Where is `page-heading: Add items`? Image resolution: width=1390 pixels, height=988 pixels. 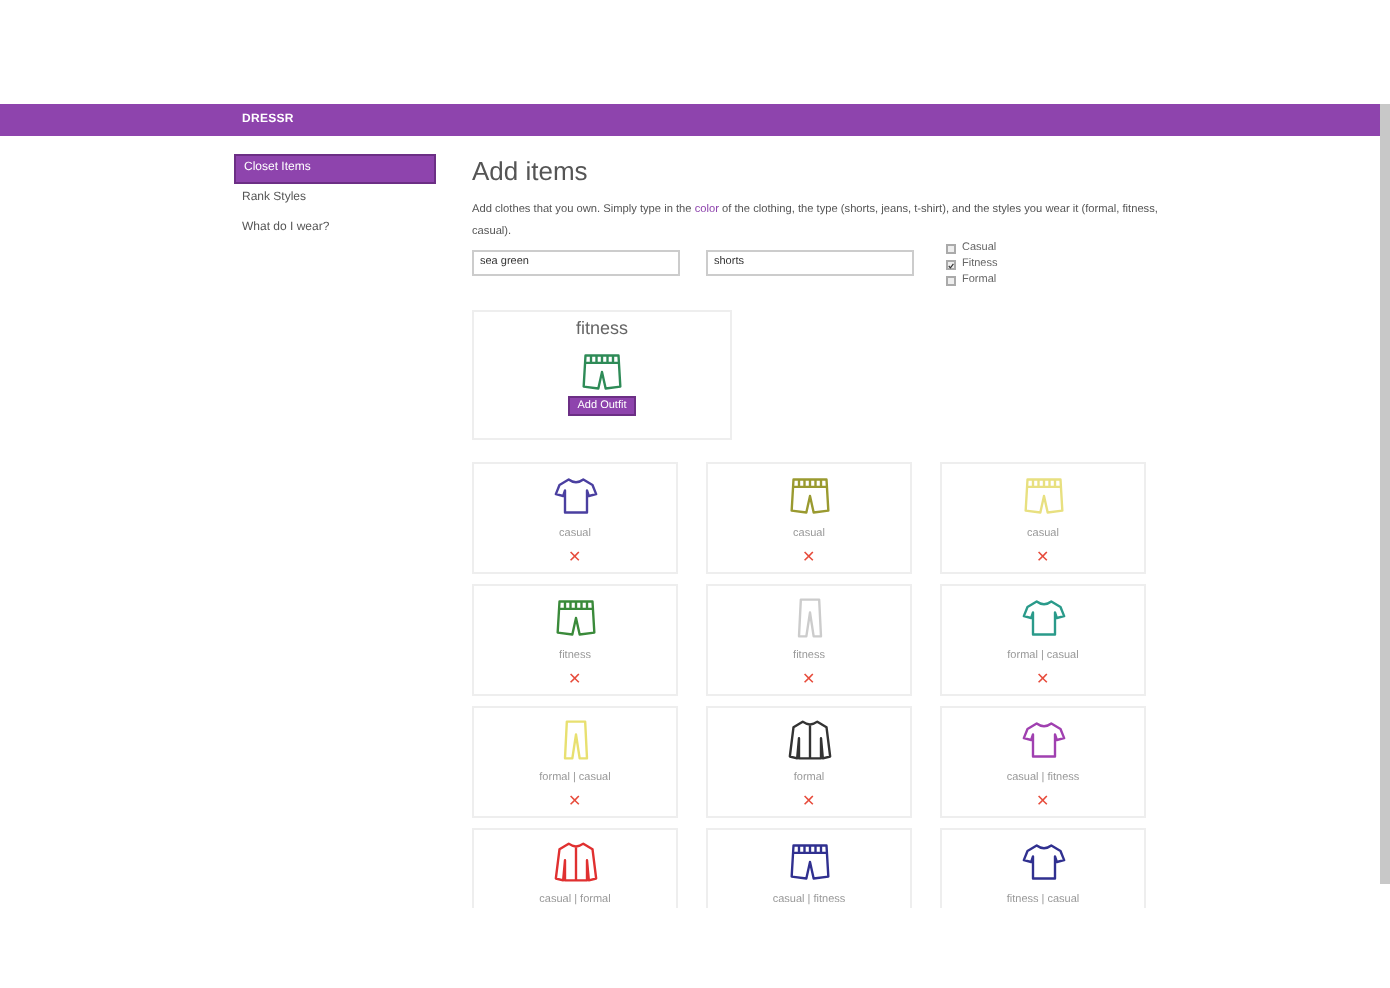
page-heading: Add items is located at coordinates (531, 172).